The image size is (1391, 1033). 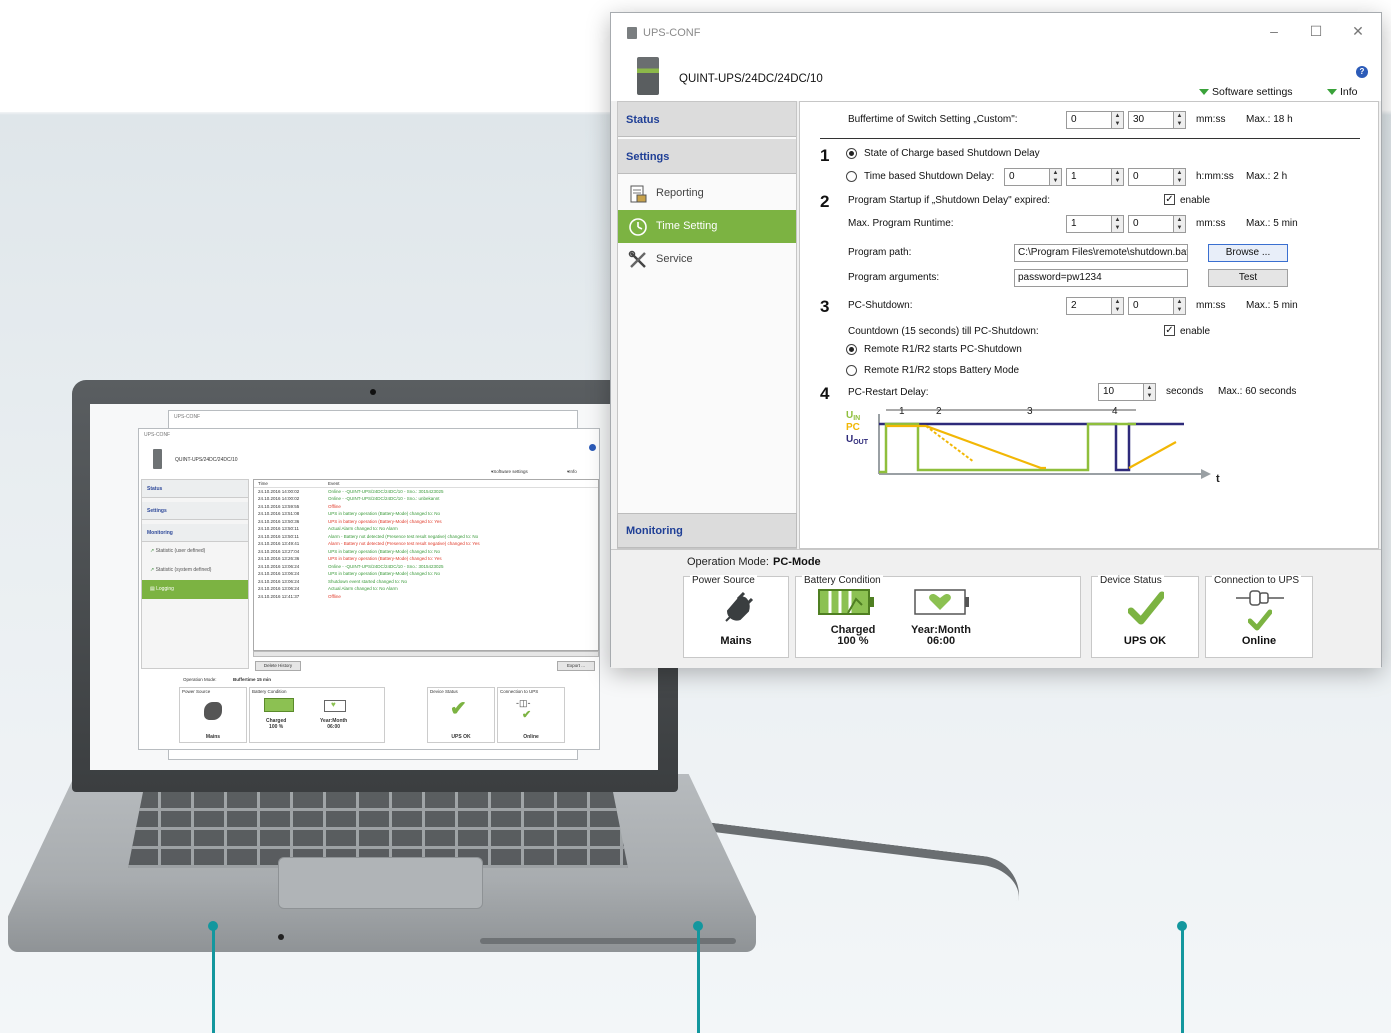 I want to click on time-based-shutdown-radio, so click(x=851, y=176).